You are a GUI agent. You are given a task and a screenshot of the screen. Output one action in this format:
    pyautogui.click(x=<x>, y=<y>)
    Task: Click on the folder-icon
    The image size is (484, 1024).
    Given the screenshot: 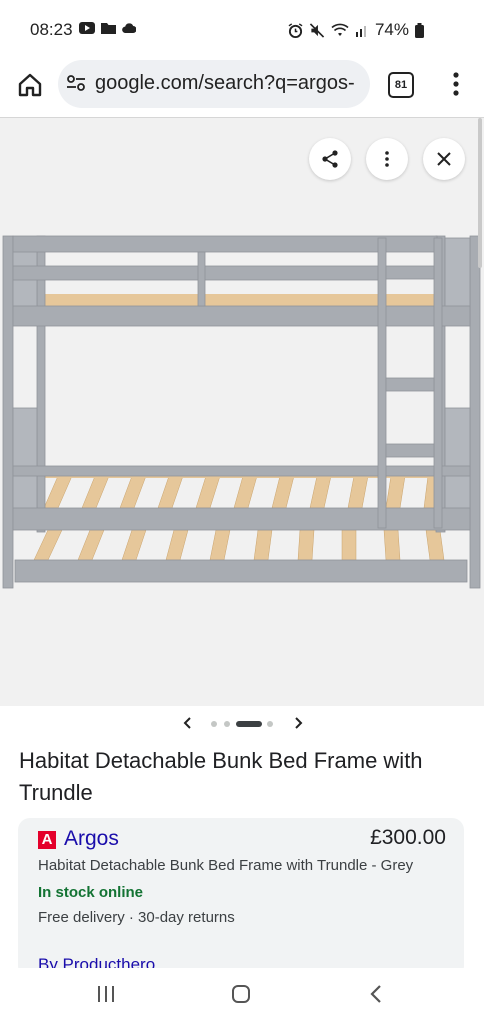 What is the action you would take?
    pyautogui.click(x=108, y=28)
    